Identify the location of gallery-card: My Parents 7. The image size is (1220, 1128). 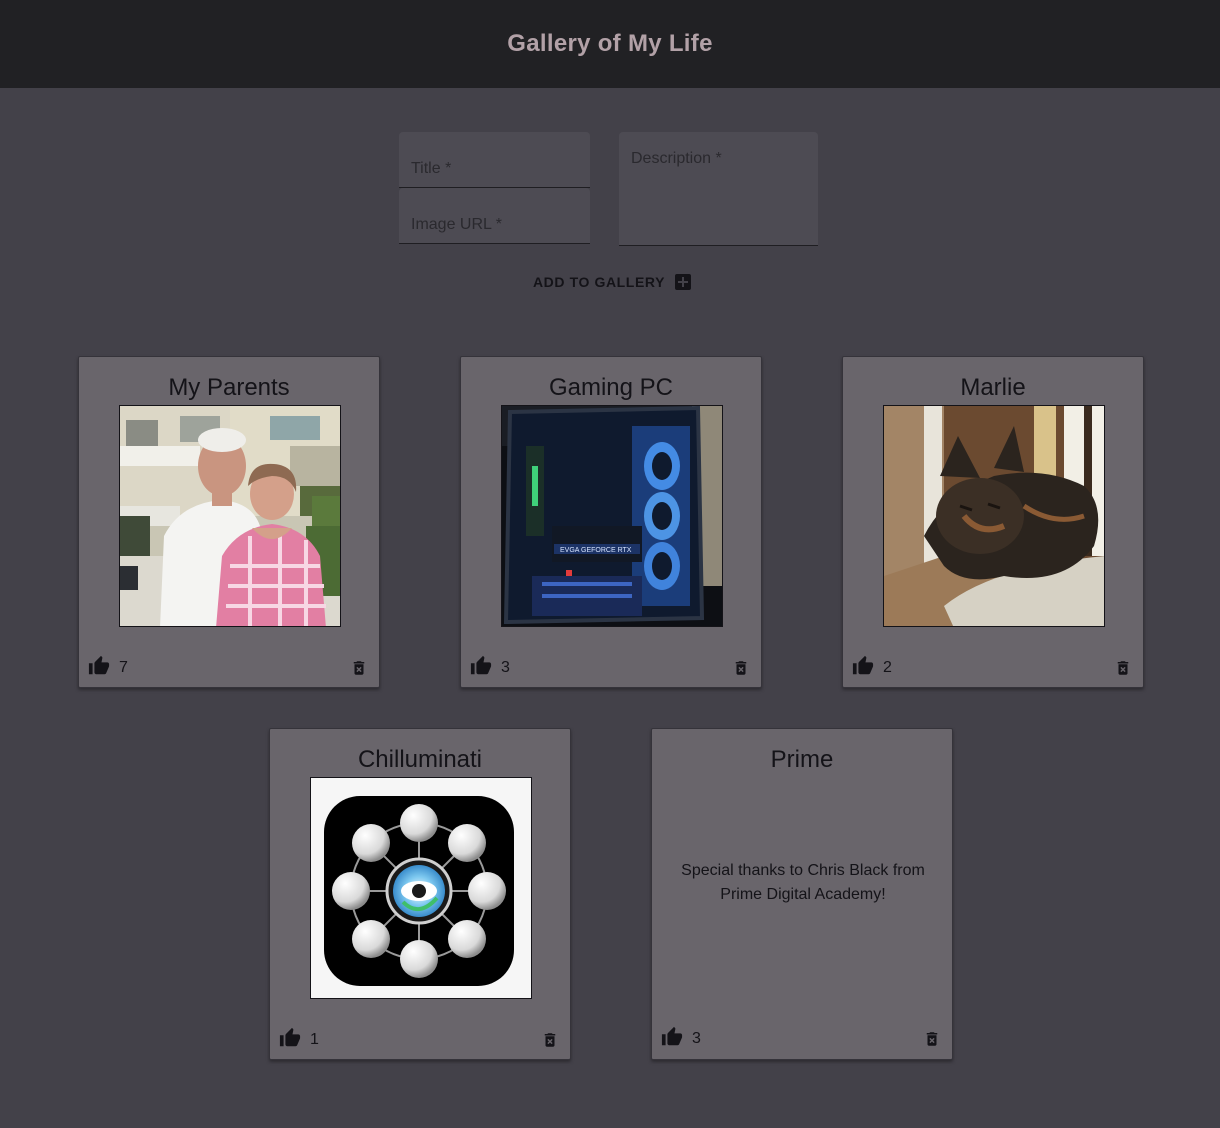
(229, 522).